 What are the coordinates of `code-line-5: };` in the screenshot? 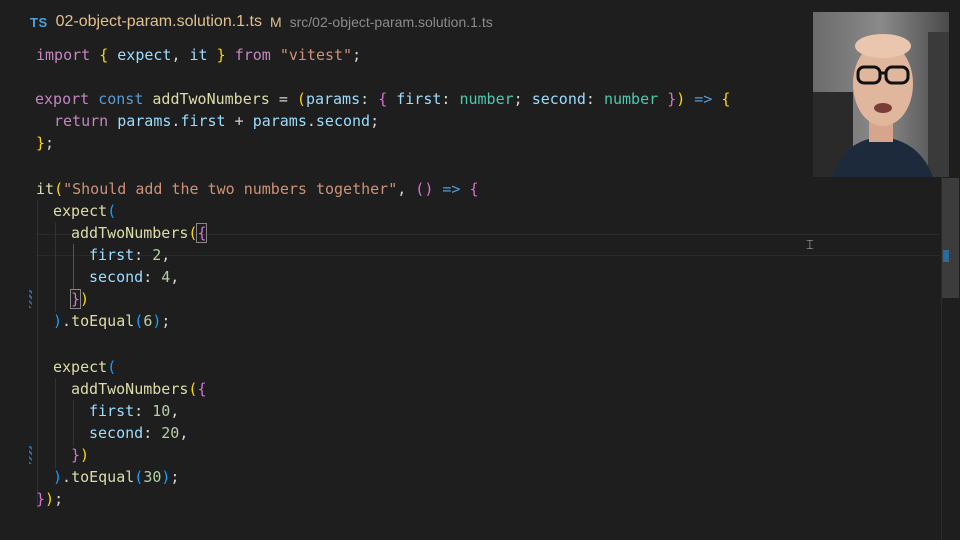 It's located at (45, 143).